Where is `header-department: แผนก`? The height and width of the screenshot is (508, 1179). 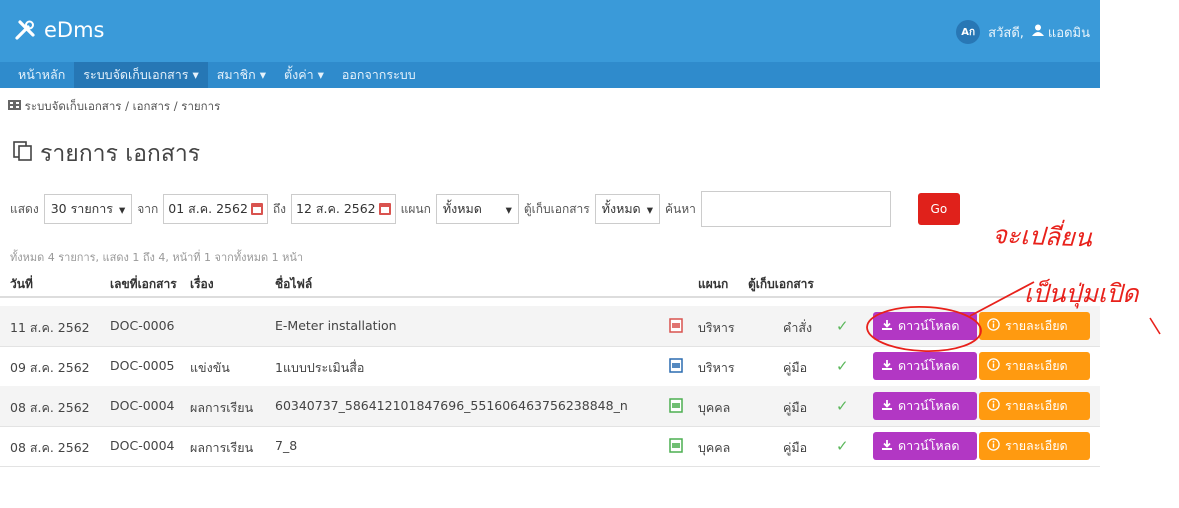 header-department: แผนก is located at coordinates (713, 284).